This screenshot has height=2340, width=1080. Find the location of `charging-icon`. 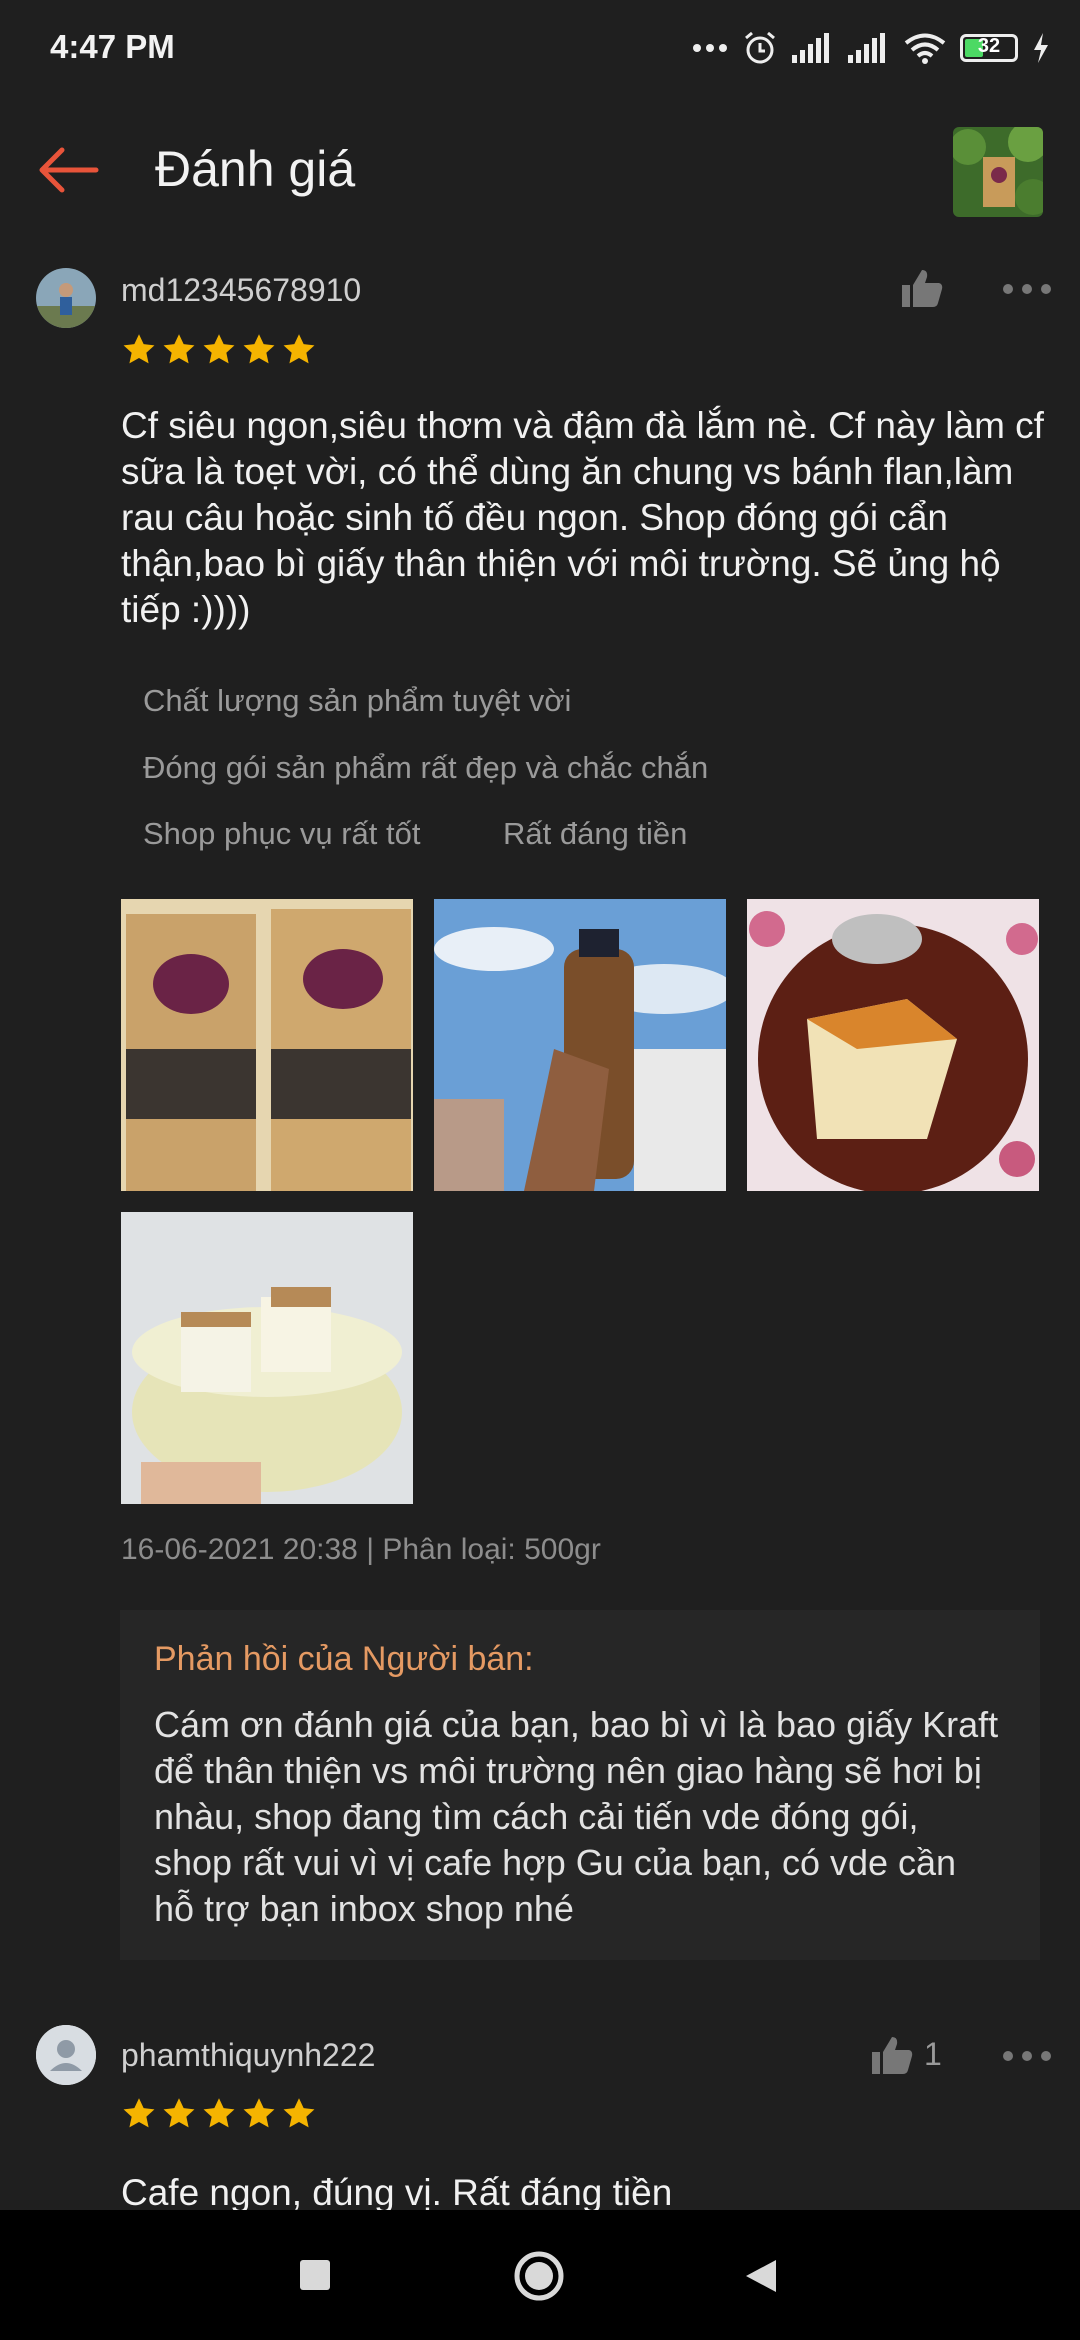

charging-icon is located at coordinates (1041, 48).